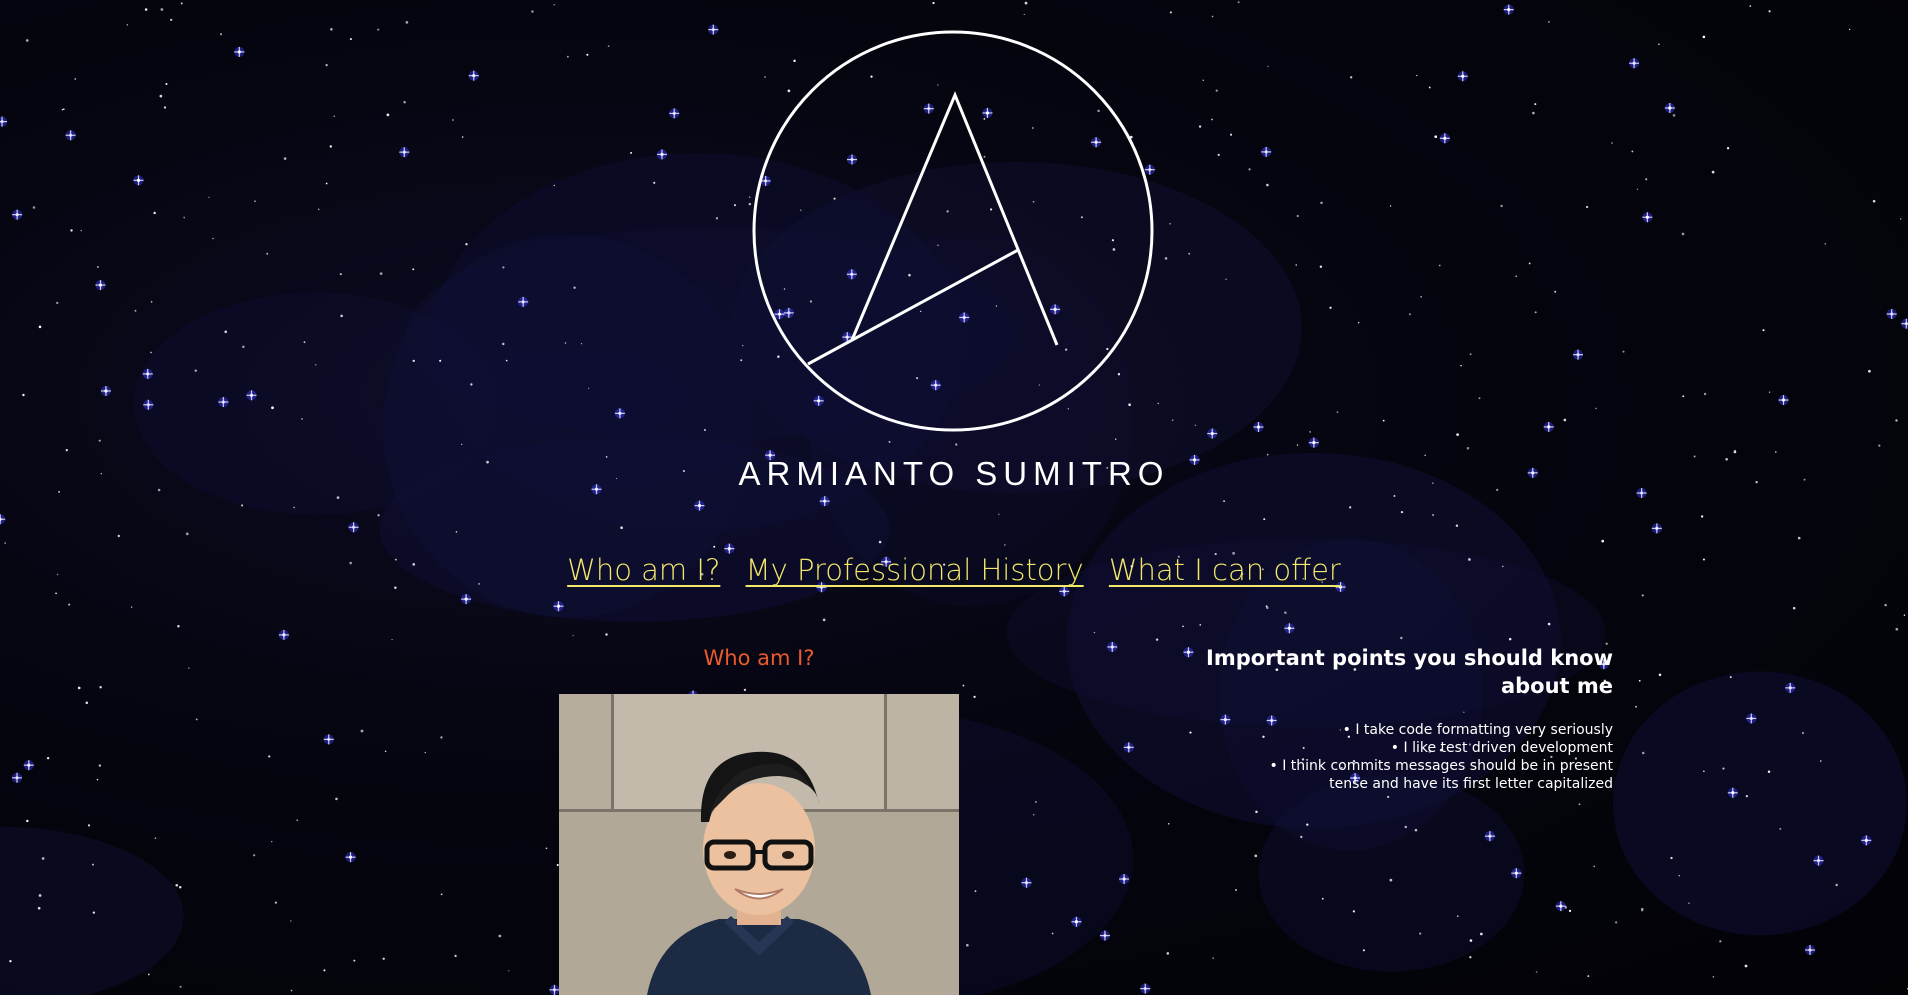 This screenshot has width=1908, height=995. I want to click on nav-link-professional-history: My Professional History, so click(915, 570).